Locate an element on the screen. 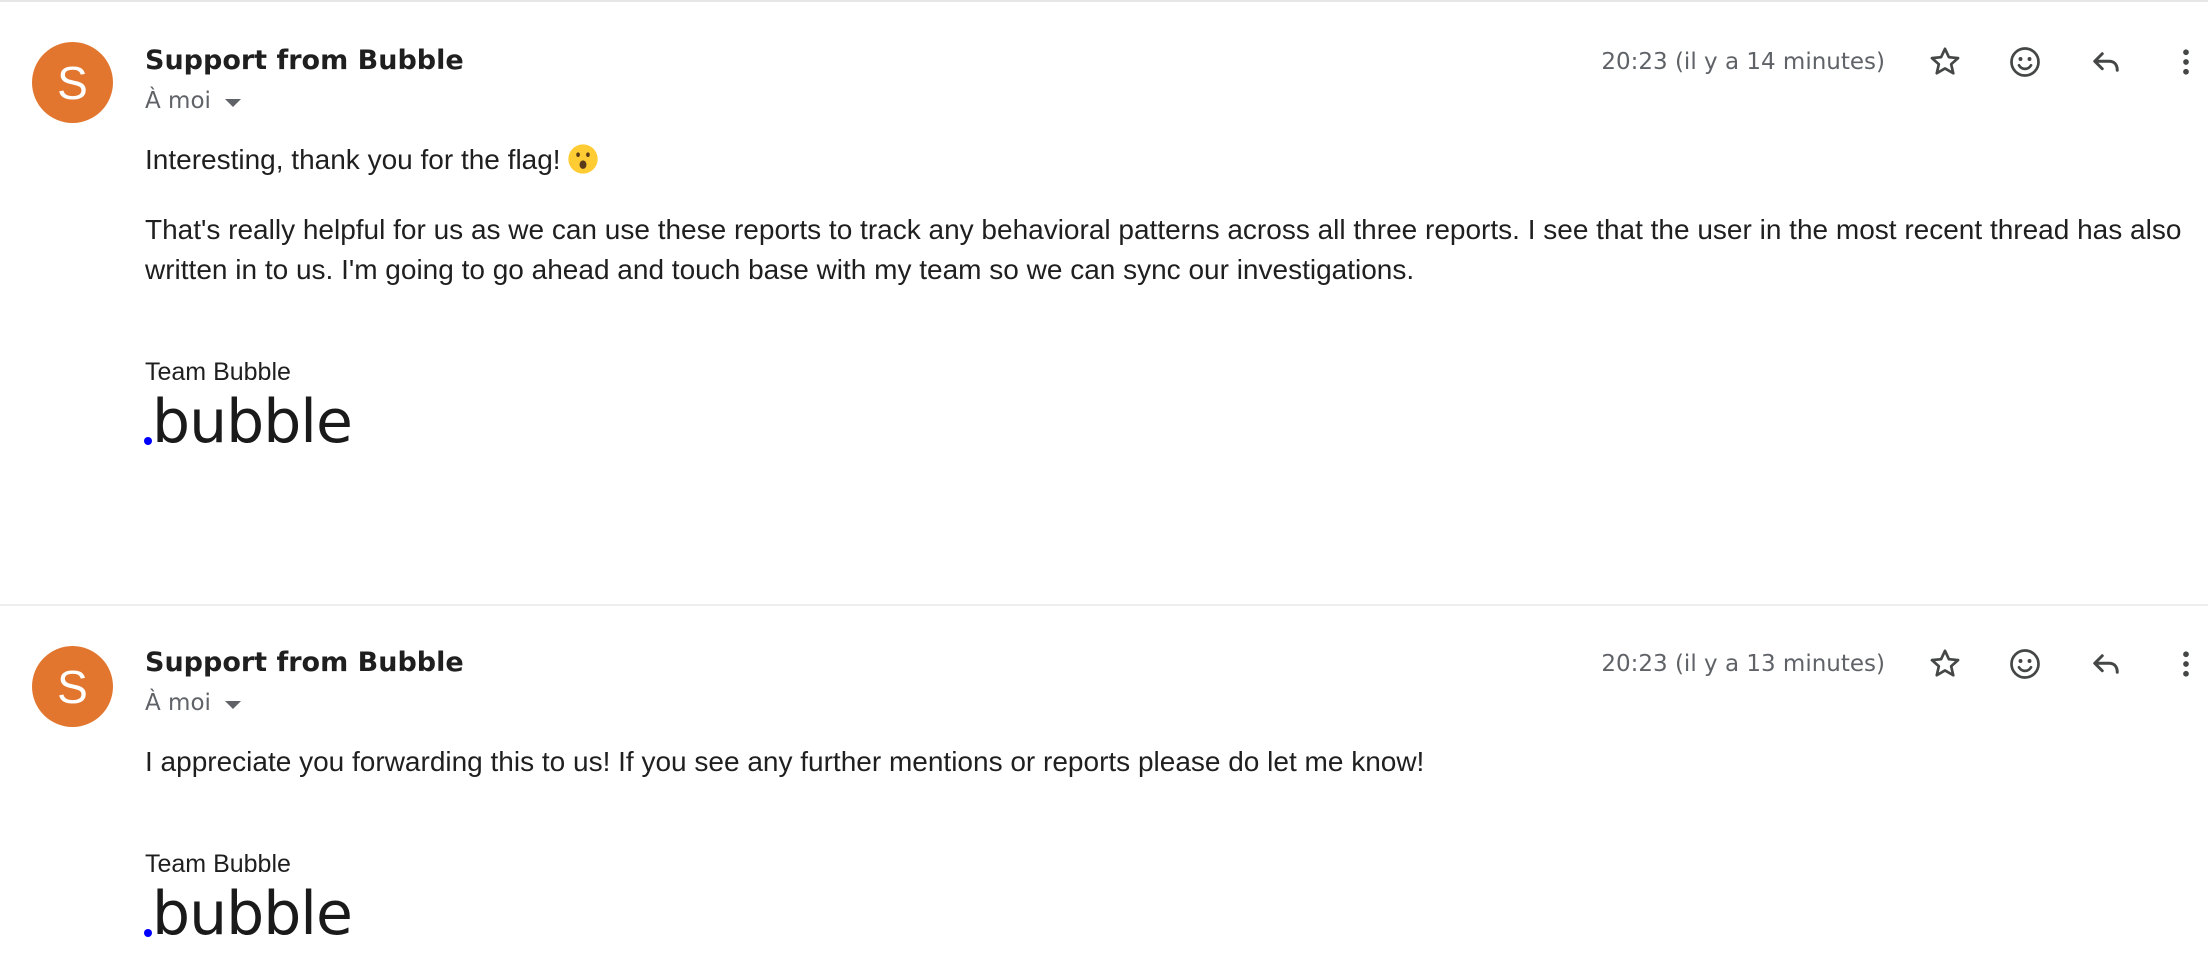 The width and height of the screenshot is (2208, 968). timestamp: 20:23 (il y a 14 minutes) is located at coordinates (1743, 62).